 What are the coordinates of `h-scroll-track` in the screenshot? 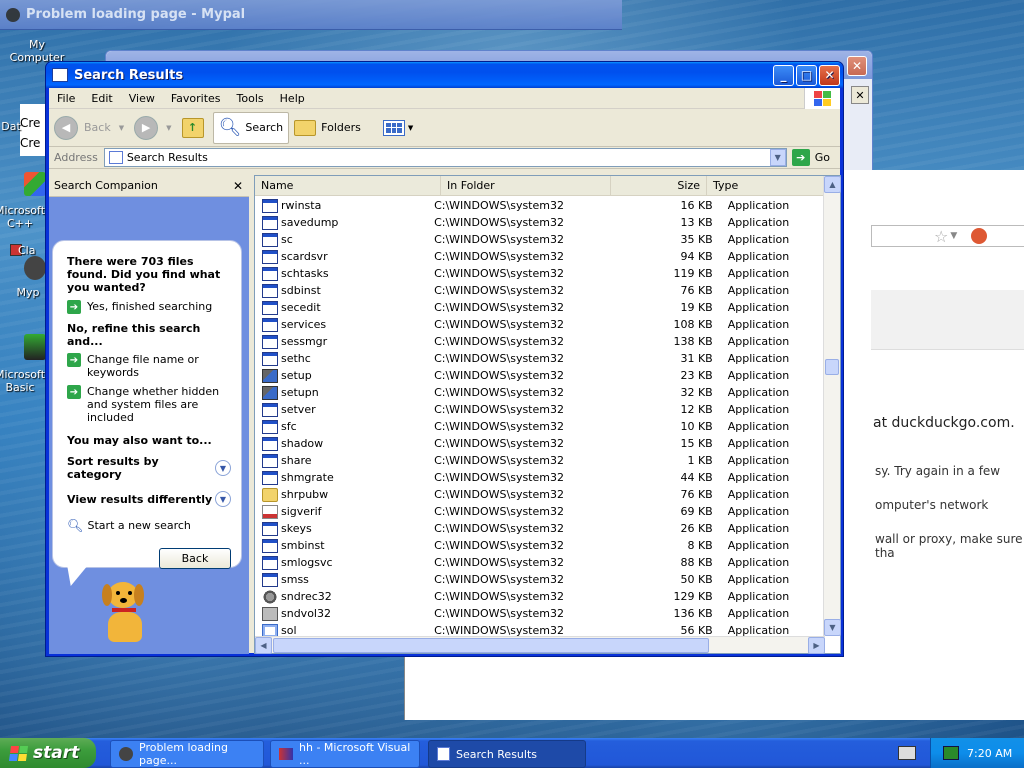 It's located at (540, 645).